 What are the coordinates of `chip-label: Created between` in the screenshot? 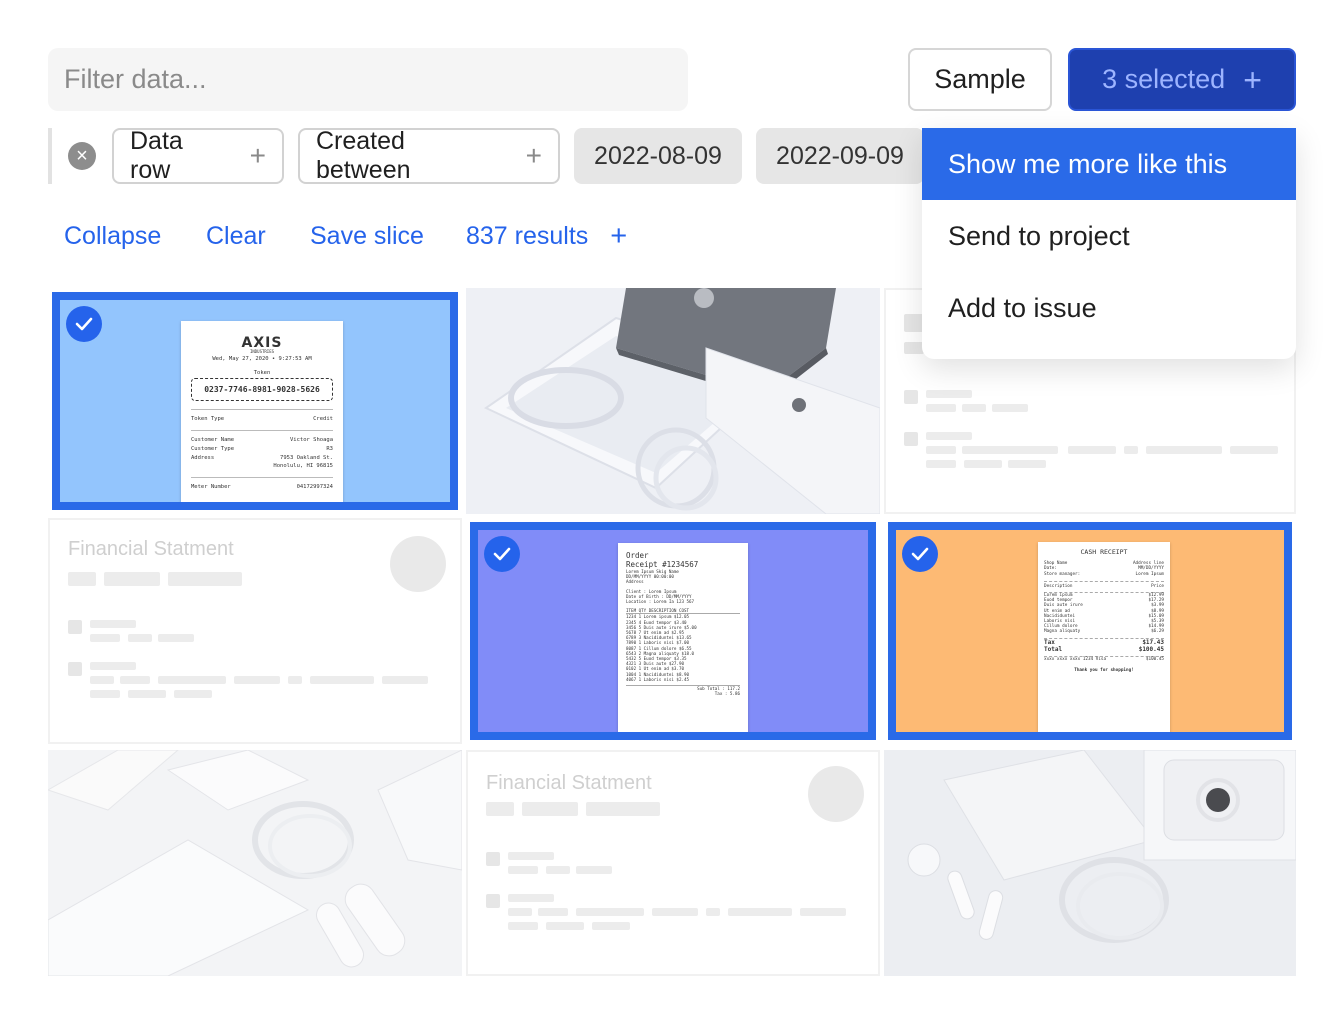 It's located at (363, 155).